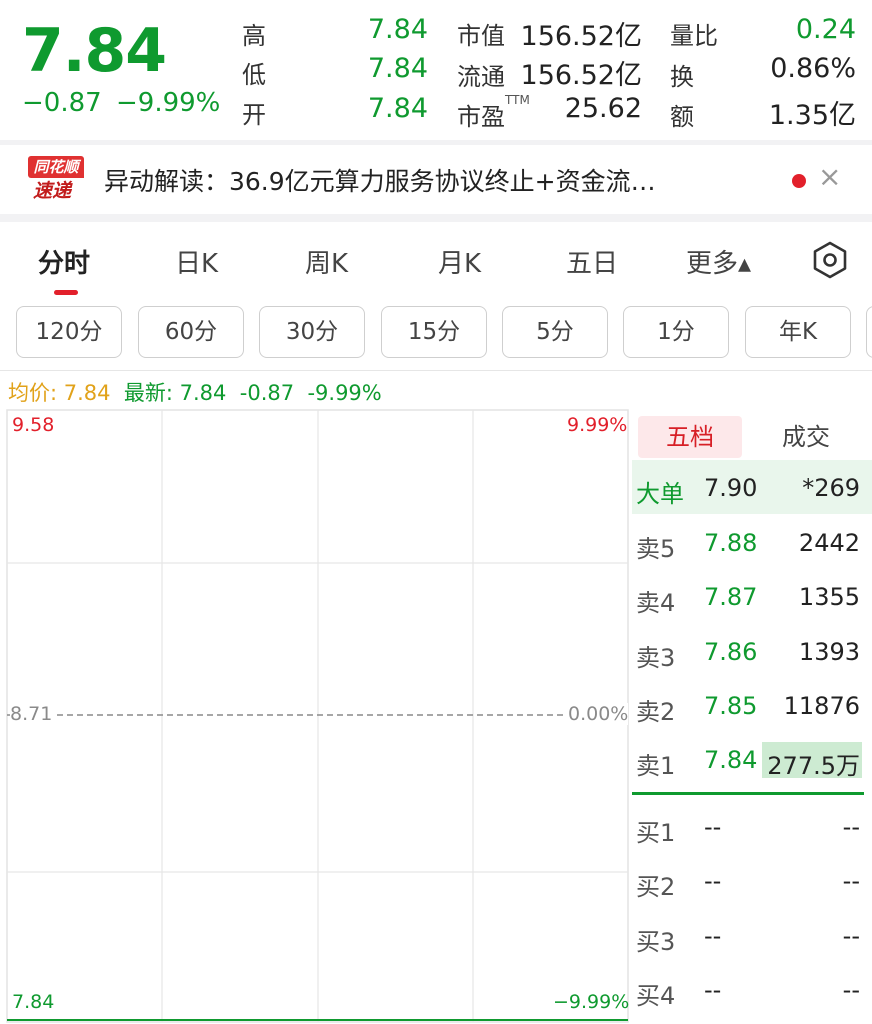  What do you see at coordinates (175, 393) in the screenshot?
I see `legend-latest-price: 最新: 7.84` at bounding box center [175, 393].